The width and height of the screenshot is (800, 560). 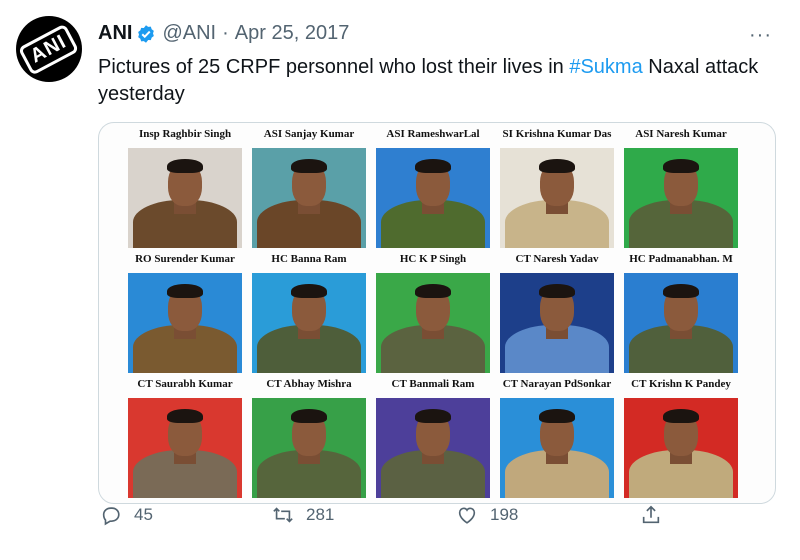 What do you see at coordinates (185, 134) in the screenshot?
I see `personnel-name: Insp Raghbir Singh` at bounding box center [185, 134].